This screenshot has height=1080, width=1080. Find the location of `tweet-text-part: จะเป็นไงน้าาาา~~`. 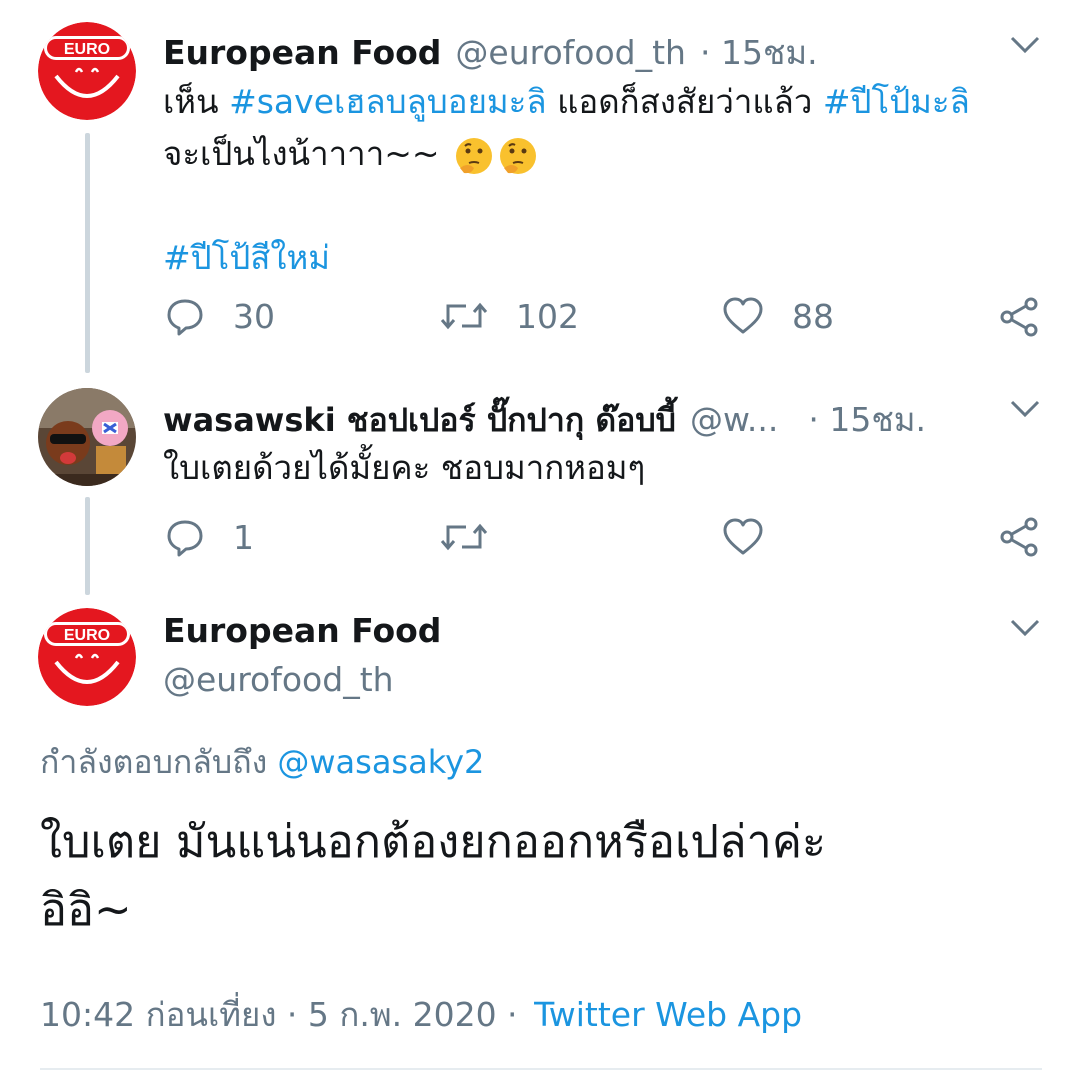

tweet-text-part: จะเป็นไงน้าาาา~~ is located at coordinates (301, 153).